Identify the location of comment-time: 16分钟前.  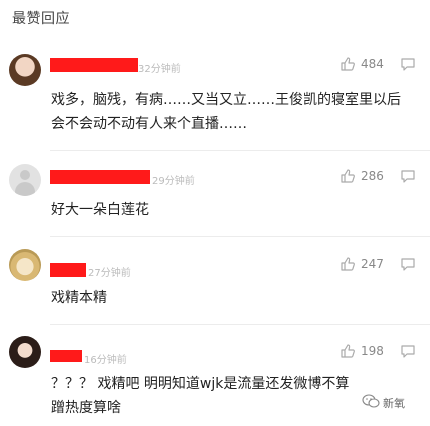
(105, 360).